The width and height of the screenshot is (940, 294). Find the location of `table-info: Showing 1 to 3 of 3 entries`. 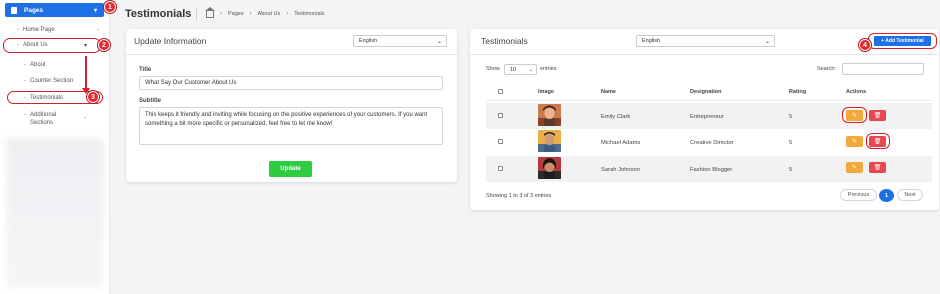

table-info: Showing 1 to 3 of 3 entries is located at coordinates (519, 196).